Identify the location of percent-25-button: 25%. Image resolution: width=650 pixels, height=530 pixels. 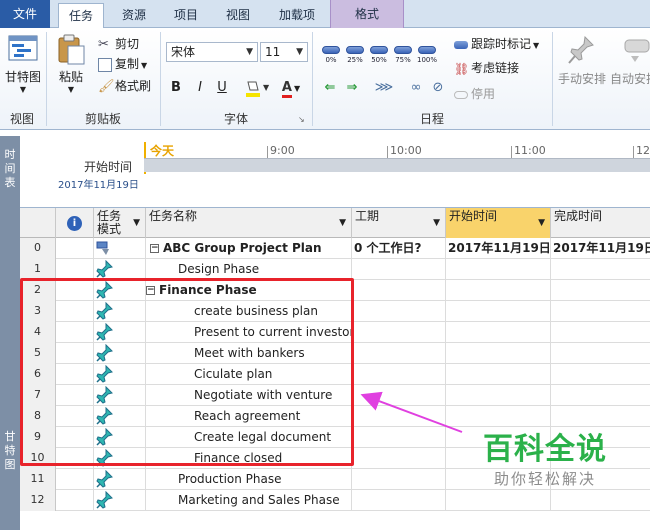
(355, 57).